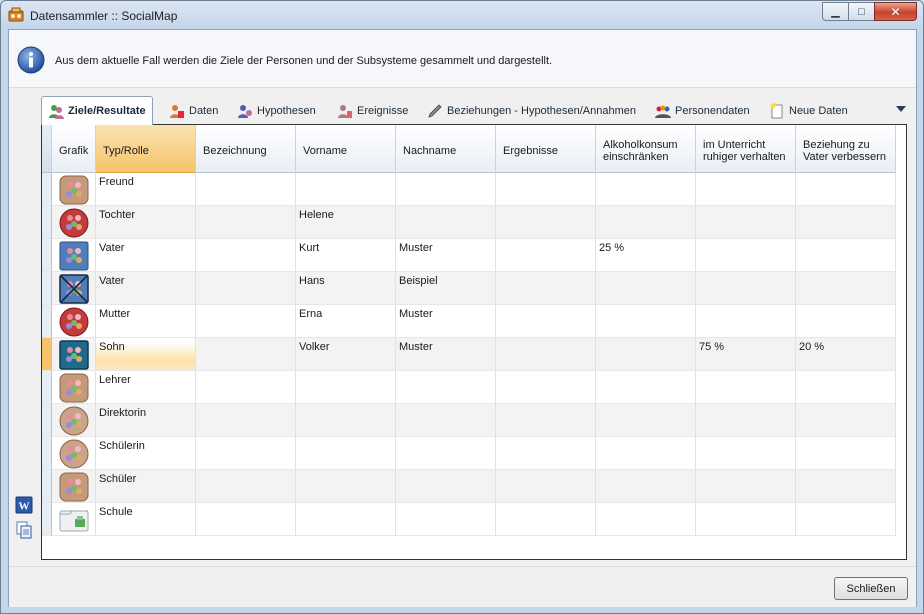 Image resolution: width=924 pixels, height=614 pixels. Describe the element at coordinates (146, 387) in the screenshot. I see `cell-typ-rolle: Lehrer` at that location.